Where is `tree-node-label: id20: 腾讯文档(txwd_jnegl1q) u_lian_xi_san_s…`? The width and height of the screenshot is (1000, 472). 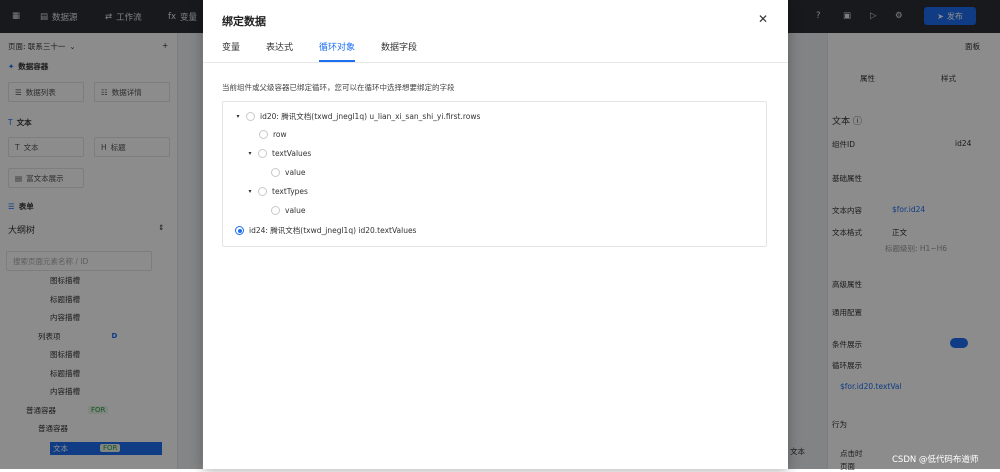 tree-node-label: id20: 腾讯文档(txwd_jnegl1q) u_lian_xi_san_s… is located at coordinates (370, 116).